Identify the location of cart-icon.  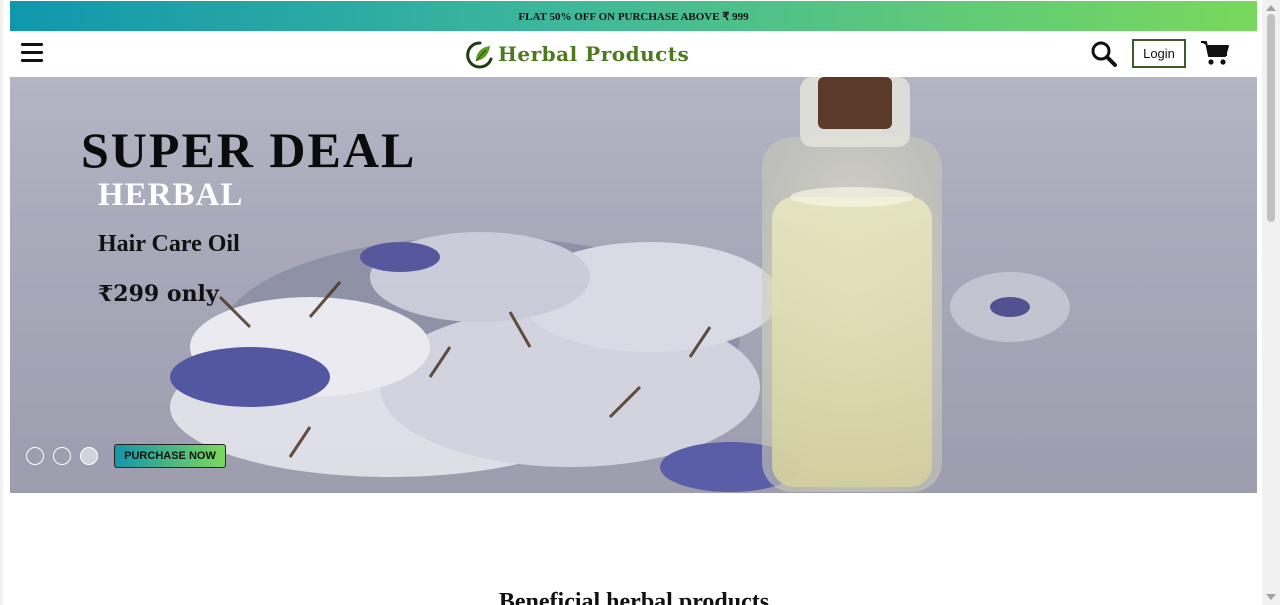
(1215, 53).